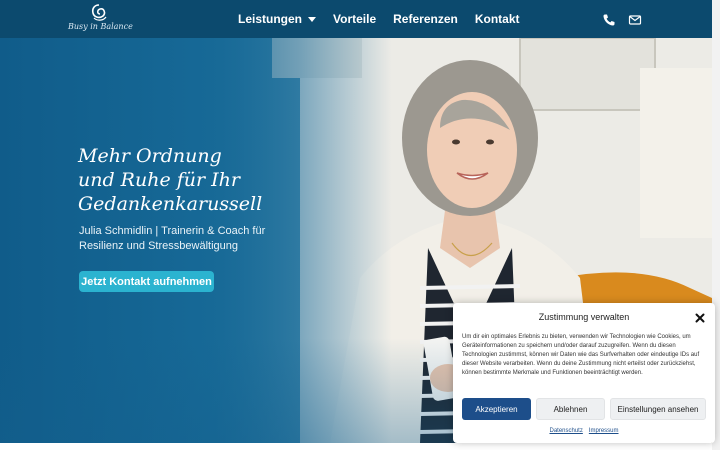  Describe the element at coordinates (604, 431) in the screenshot. I see `imprint-link: Impressum` at that location.